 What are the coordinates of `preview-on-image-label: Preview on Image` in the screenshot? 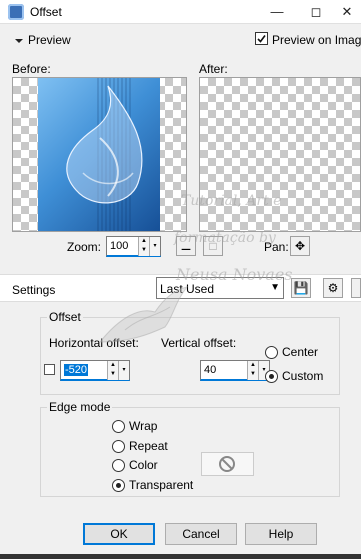 It's located at (316, 40).